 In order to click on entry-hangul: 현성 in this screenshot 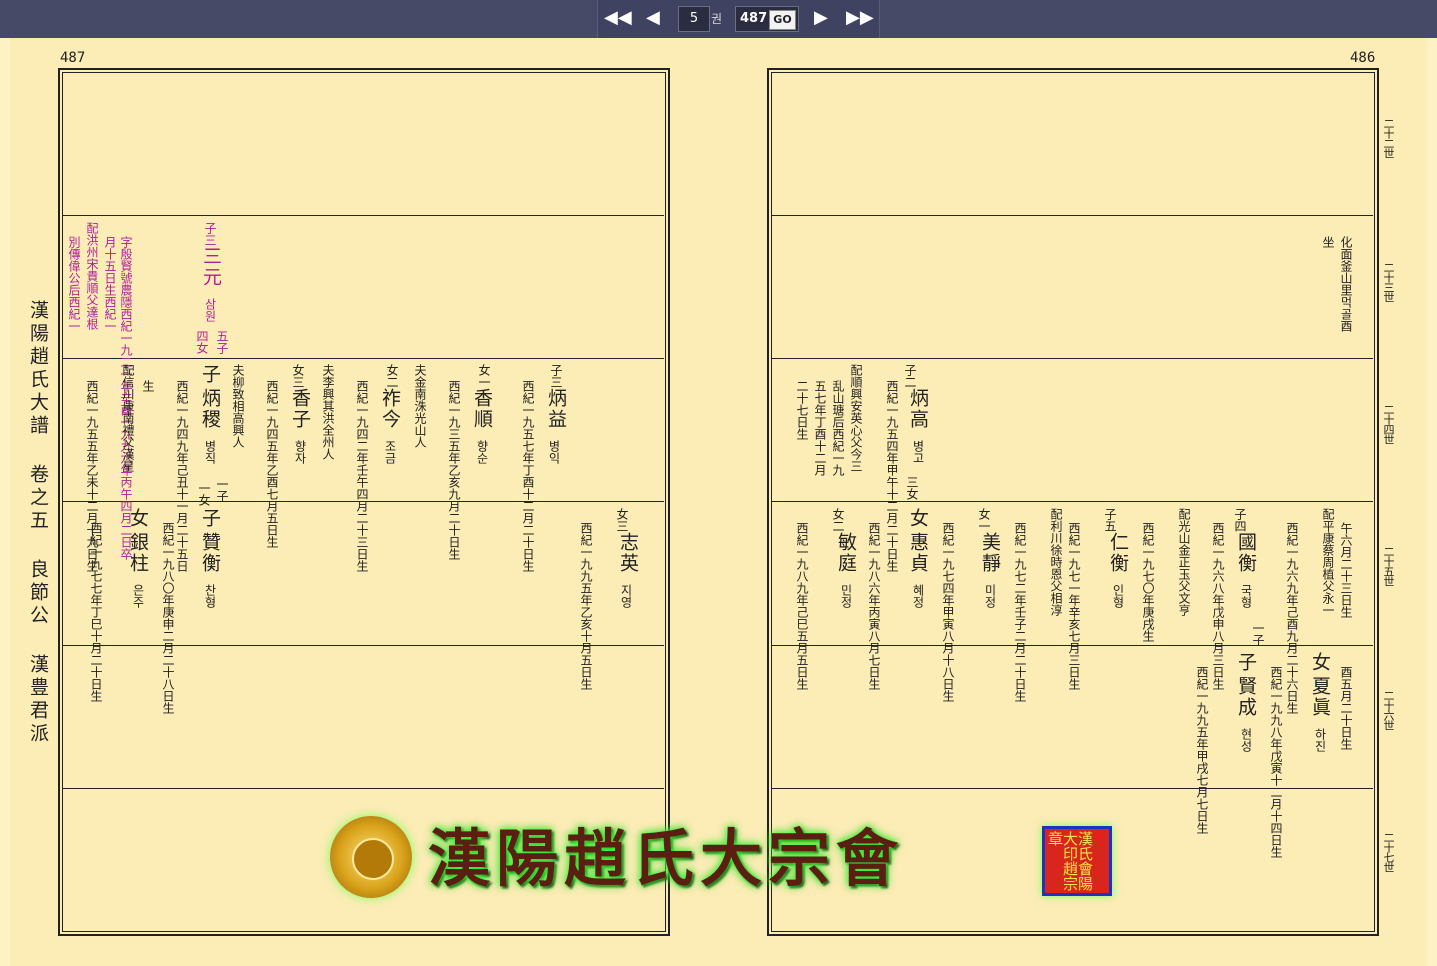, I will do `click(1246, 740)`.